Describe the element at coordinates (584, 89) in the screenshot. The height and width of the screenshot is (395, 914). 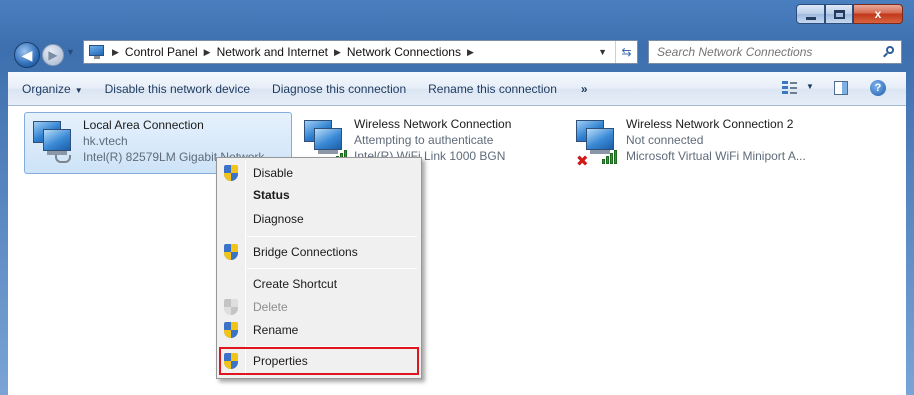
I see `more-commands-button: »` at that location.